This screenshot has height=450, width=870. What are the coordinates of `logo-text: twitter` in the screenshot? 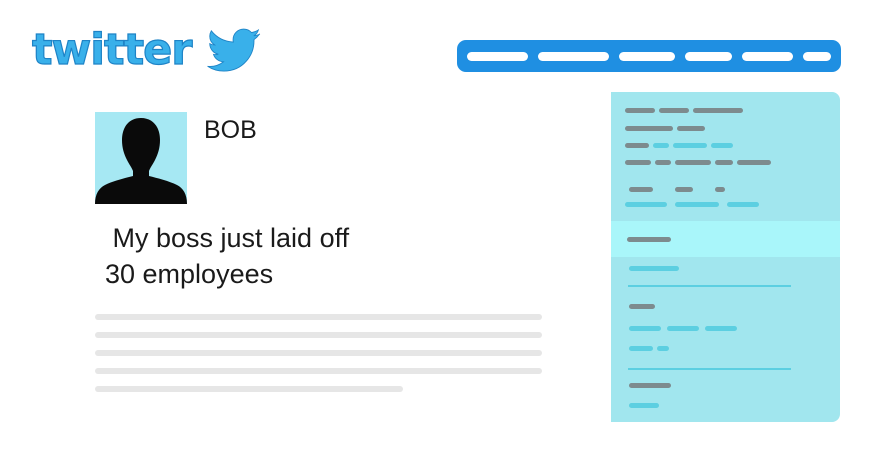 It's located at (112, 50).